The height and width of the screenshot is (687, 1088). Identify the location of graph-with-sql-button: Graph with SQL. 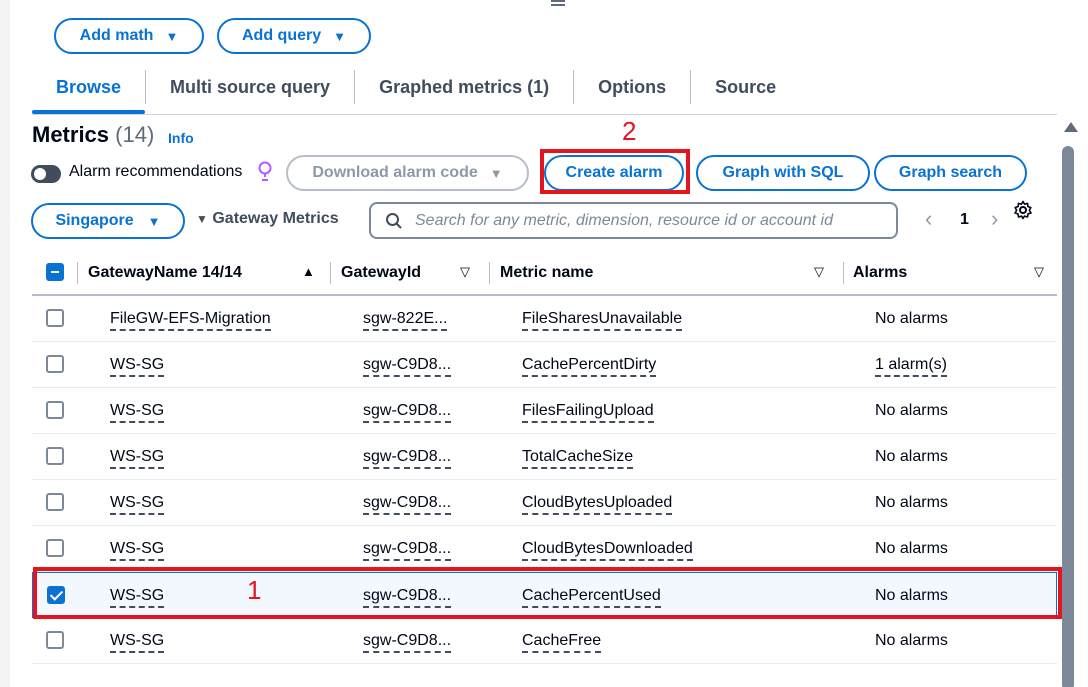
(783, 173).